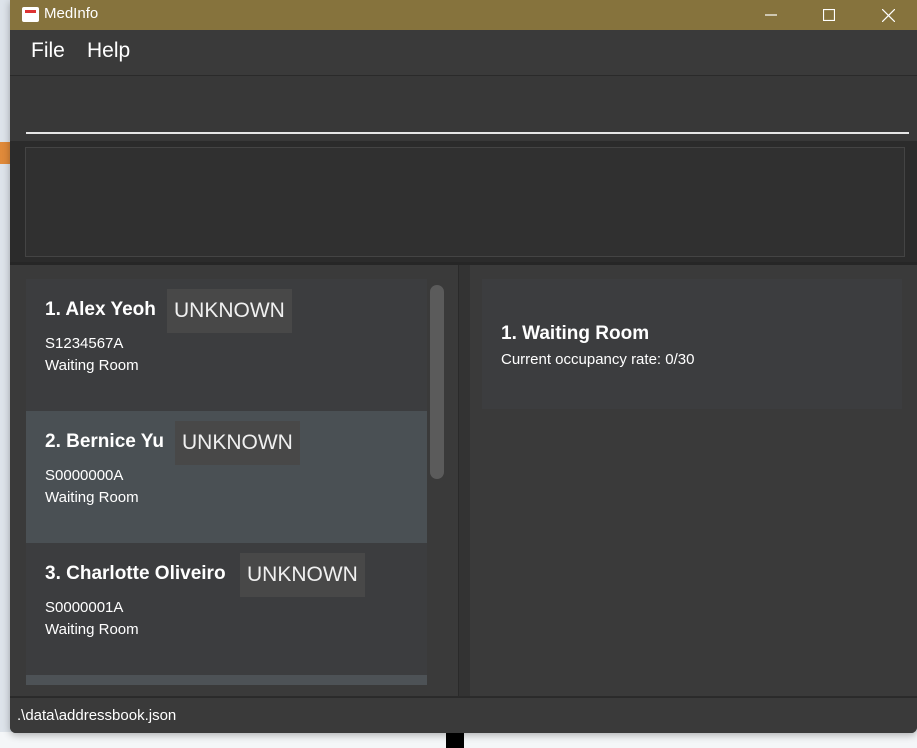  What do you see at coordinates (100, 309) in the screenshot?
I see `patient-name: 1. Alex Yeoh` at bounding box center [100, 309].